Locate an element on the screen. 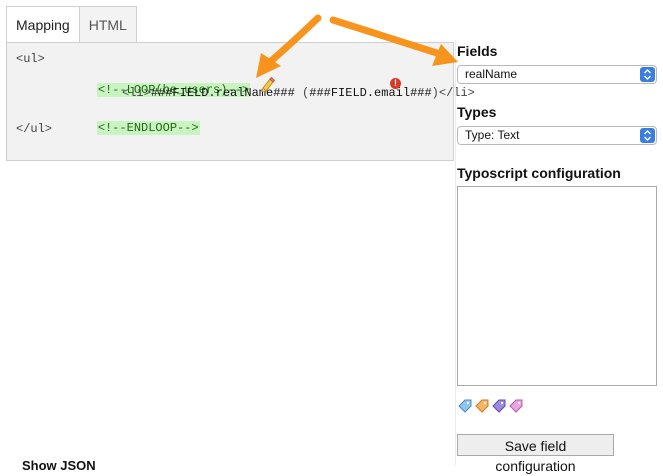 Image resolution: width=663 pixels, height=476 pixels. code-line-endloop: <!--ENDLOOP--> is located at coordinates (134, 128).